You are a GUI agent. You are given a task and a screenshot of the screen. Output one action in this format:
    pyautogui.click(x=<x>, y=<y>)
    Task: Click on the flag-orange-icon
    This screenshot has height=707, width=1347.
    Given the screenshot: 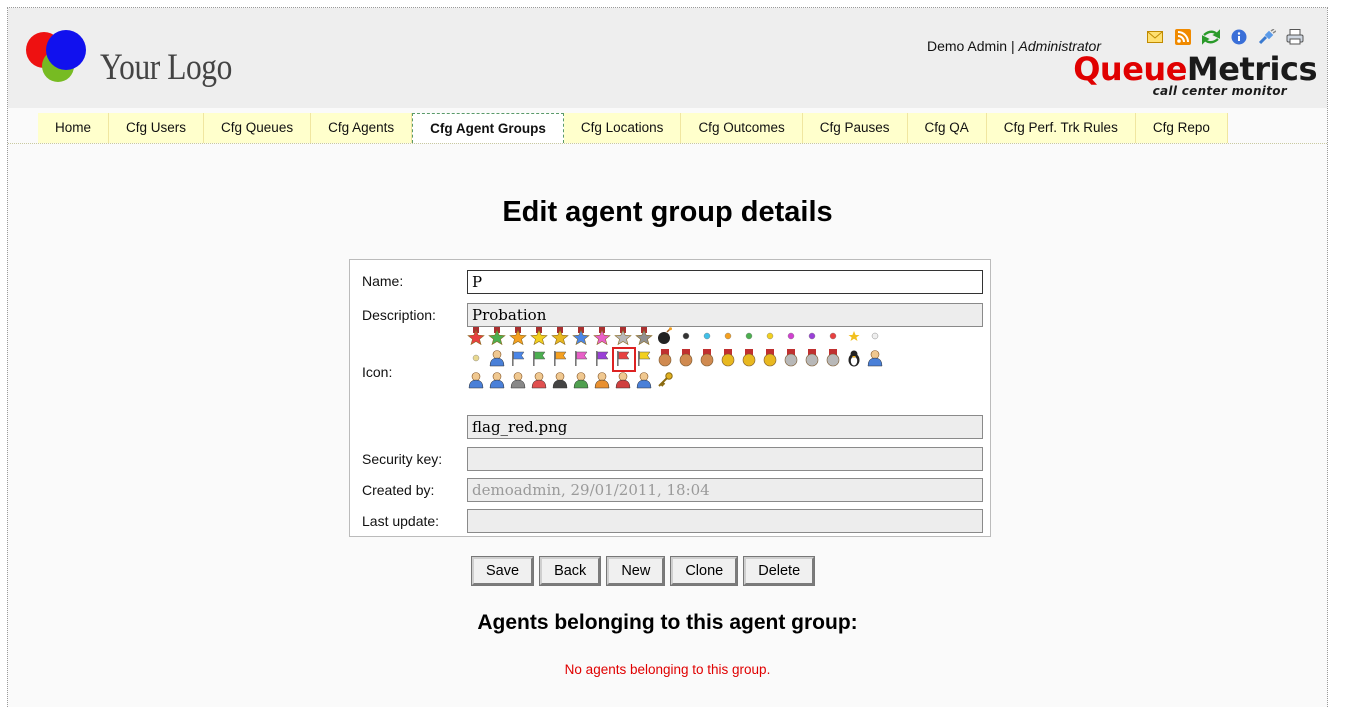 What is the action you would take?
    pyautogui.click(x=559, y=358)
    